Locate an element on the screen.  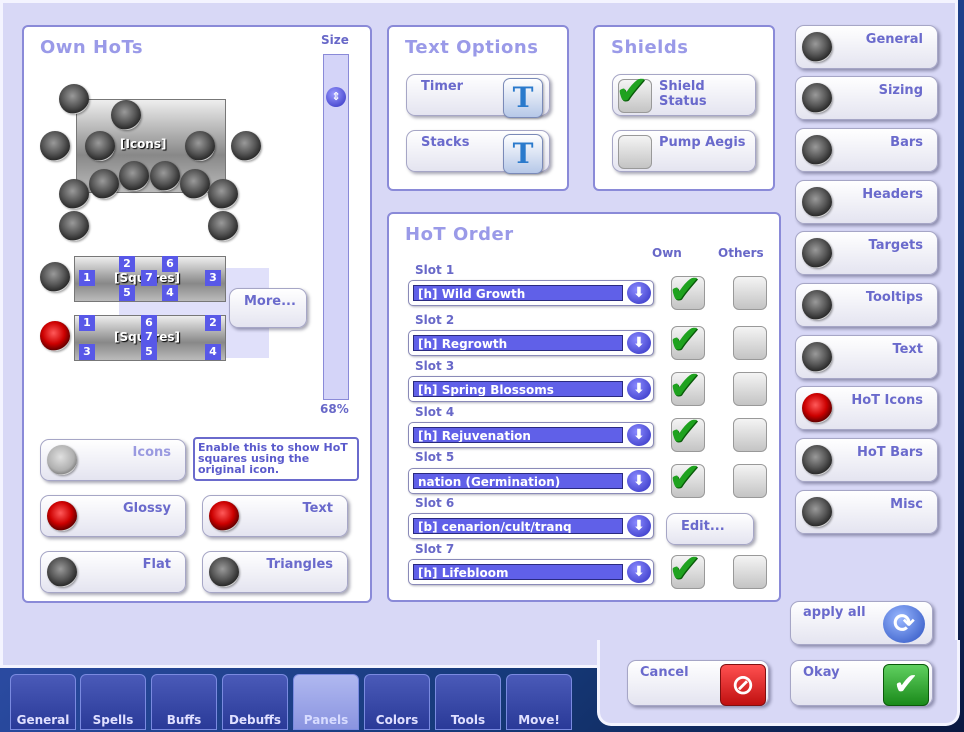
slot-3-dropdown: [h] Spring Blossoms ⬇ is located at coordinates (531, 389).